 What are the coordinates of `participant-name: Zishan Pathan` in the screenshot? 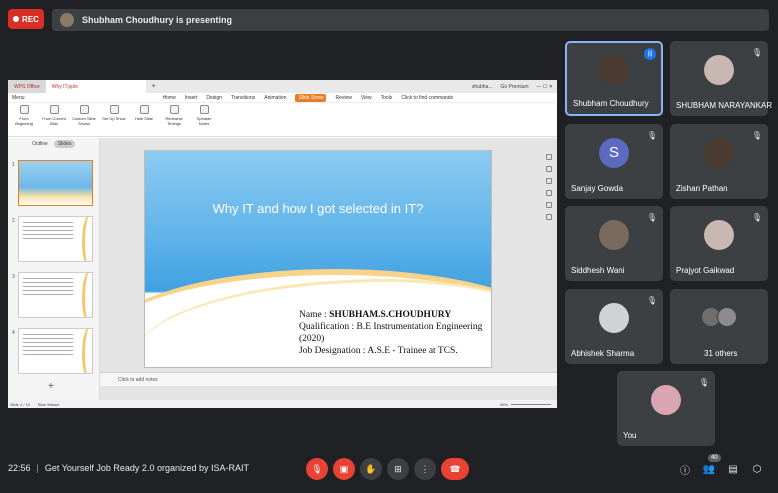 It's located at (702, 188).